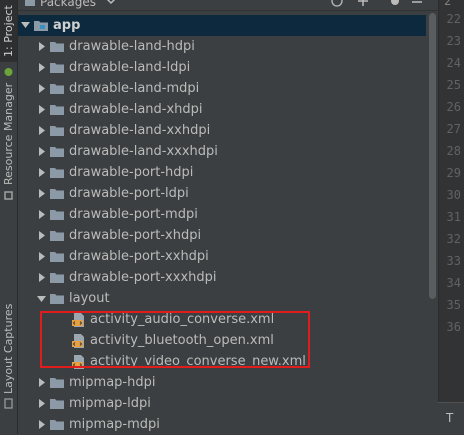  Describe the element at coordinates (222, 235) in the screenshot. I see `tree-row-folder: drawable-port-xhdpi` at that location.